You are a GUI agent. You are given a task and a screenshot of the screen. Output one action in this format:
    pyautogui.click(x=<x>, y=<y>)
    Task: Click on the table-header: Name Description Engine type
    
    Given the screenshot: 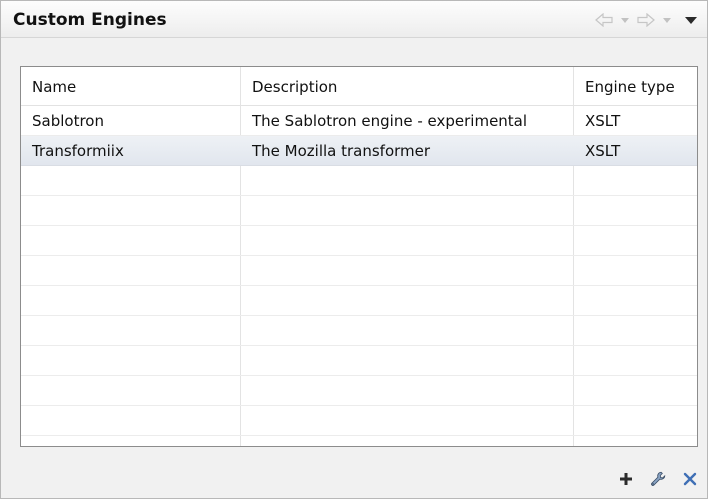 What is the action you would take?
    pyautogui.click(x=359, y=86)
    